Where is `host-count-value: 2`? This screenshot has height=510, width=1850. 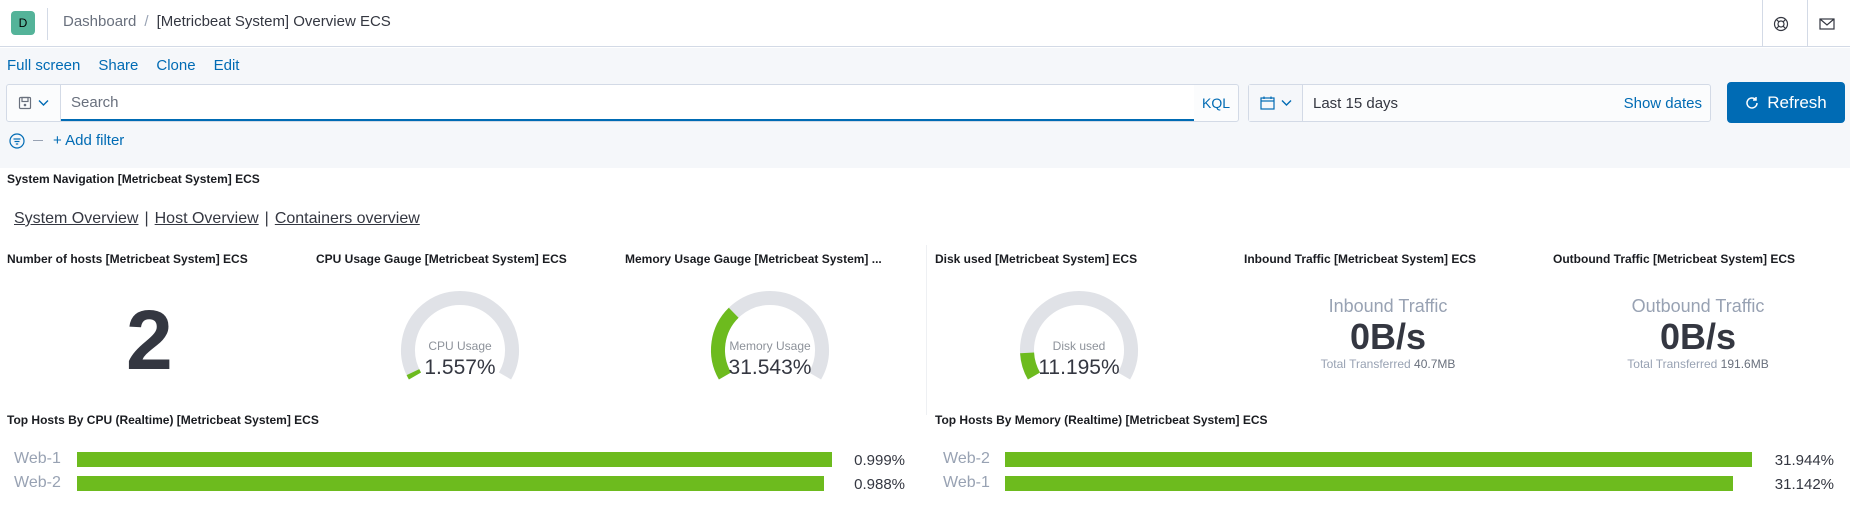 host-count-value: 2 is located at coordinates (149, 340).